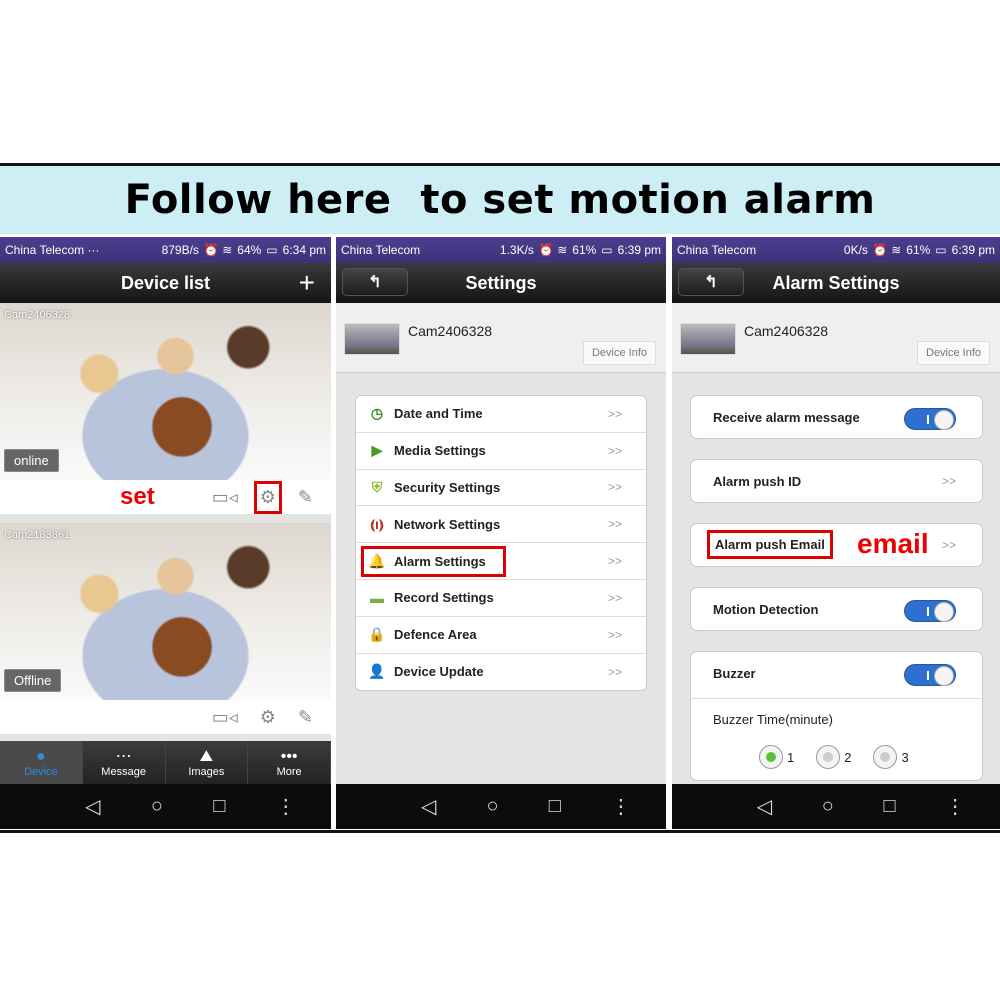 The image size is (1000, 1000). I want to click on battery: 61%, so click(918, 250).